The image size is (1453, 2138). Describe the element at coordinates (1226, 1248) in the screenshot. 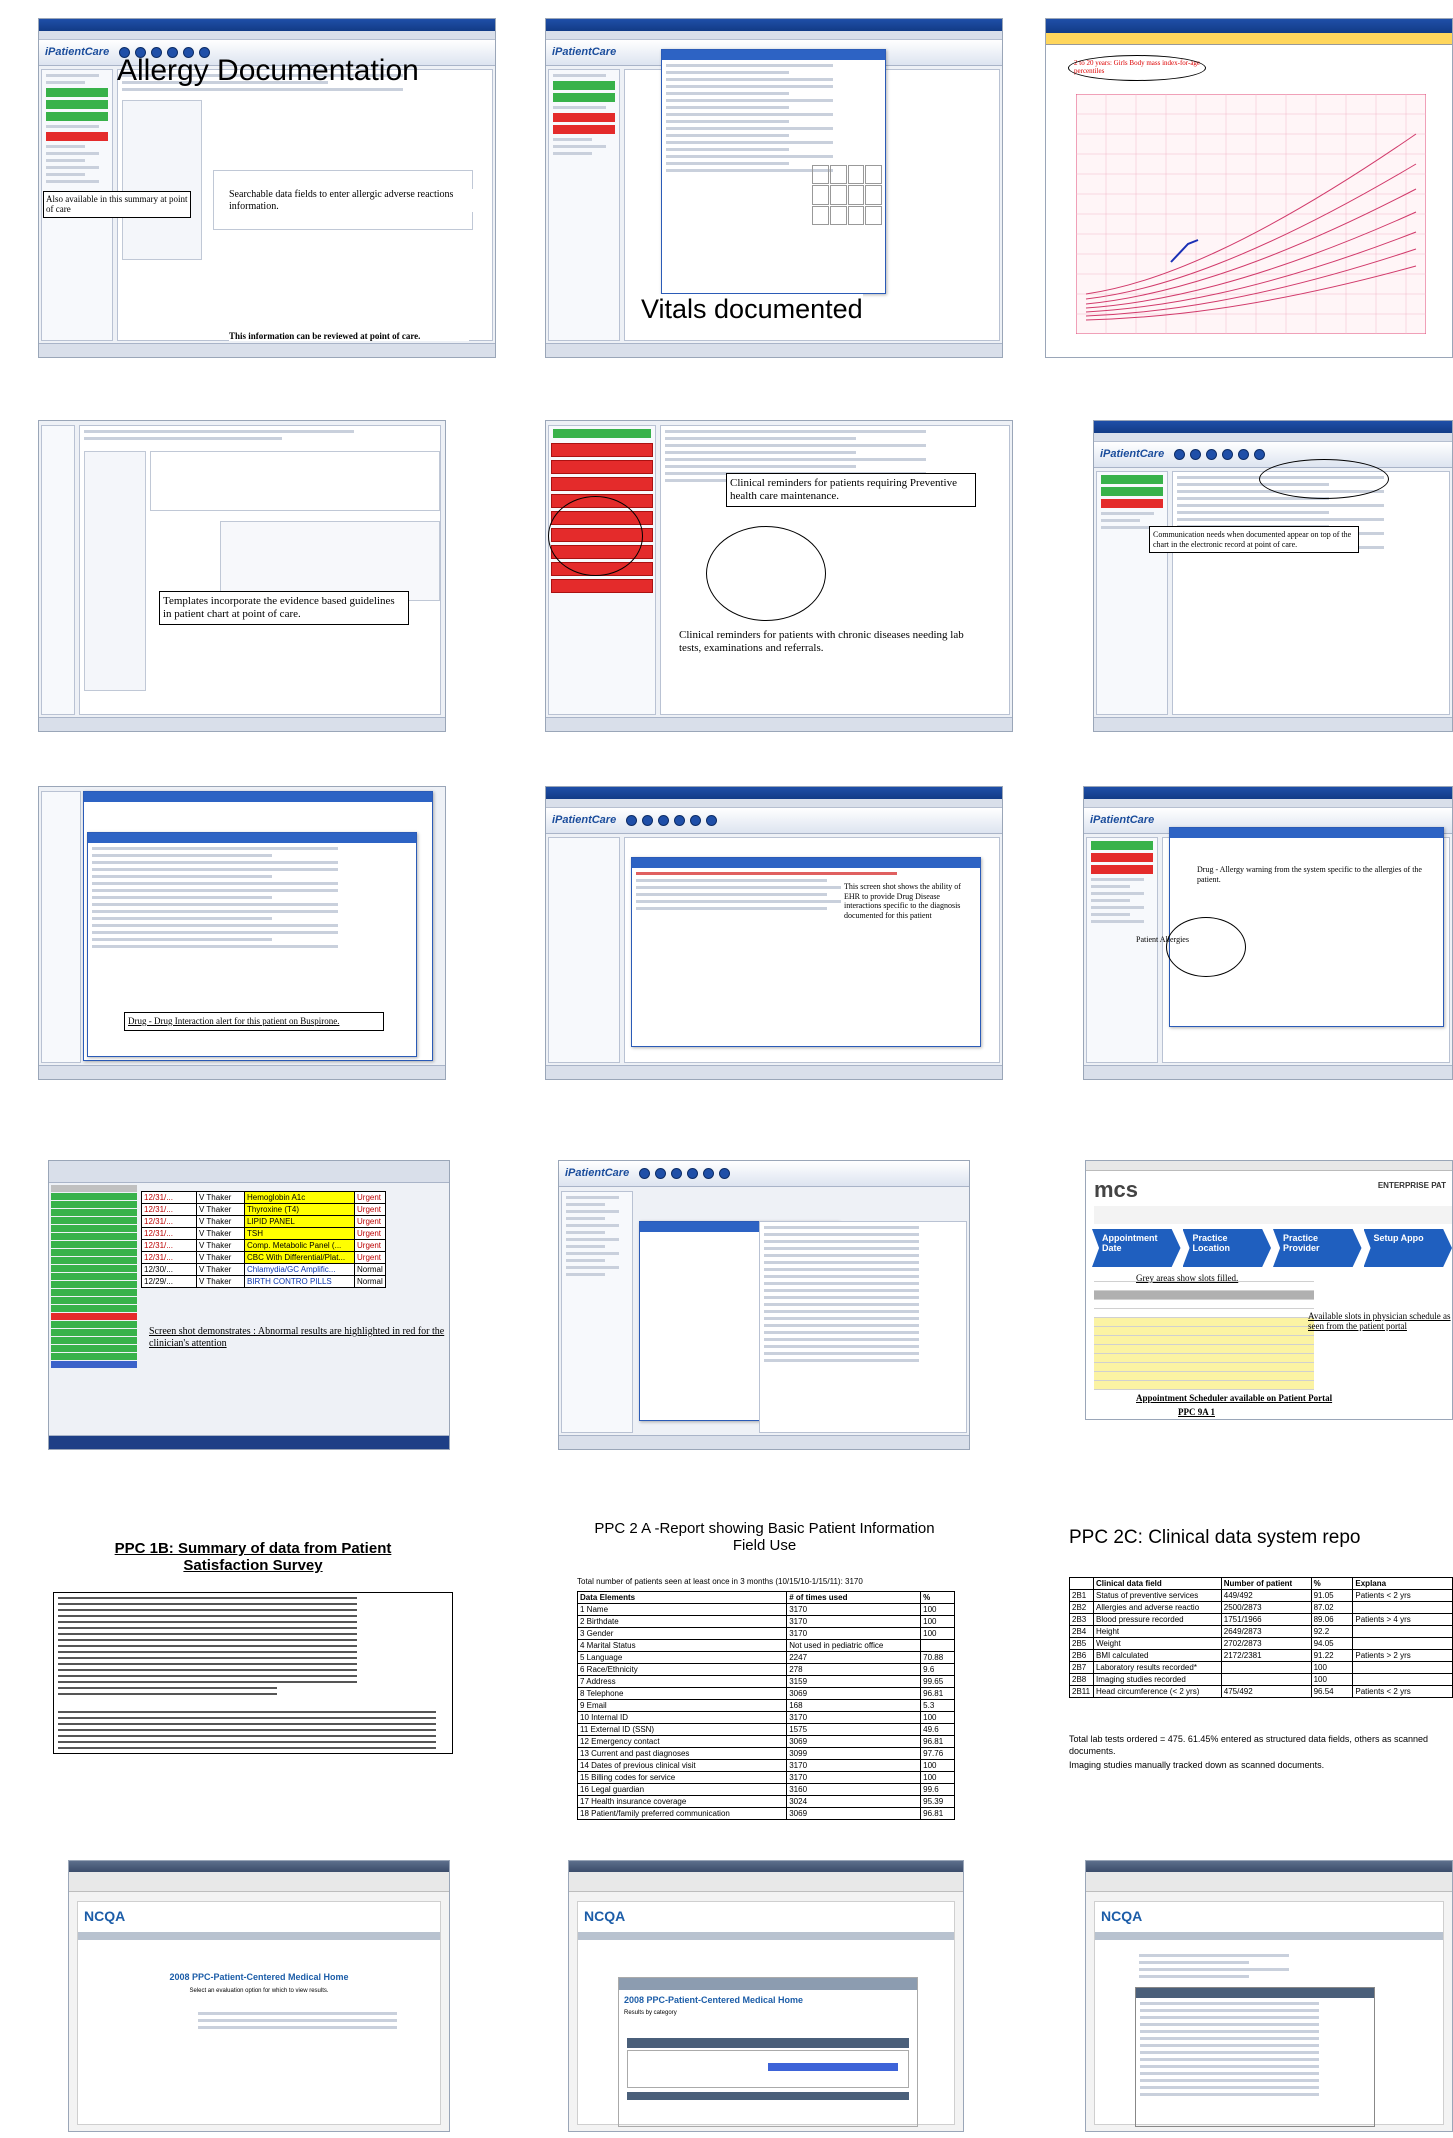

I see `step-practice-location: Practice Location` at that location.